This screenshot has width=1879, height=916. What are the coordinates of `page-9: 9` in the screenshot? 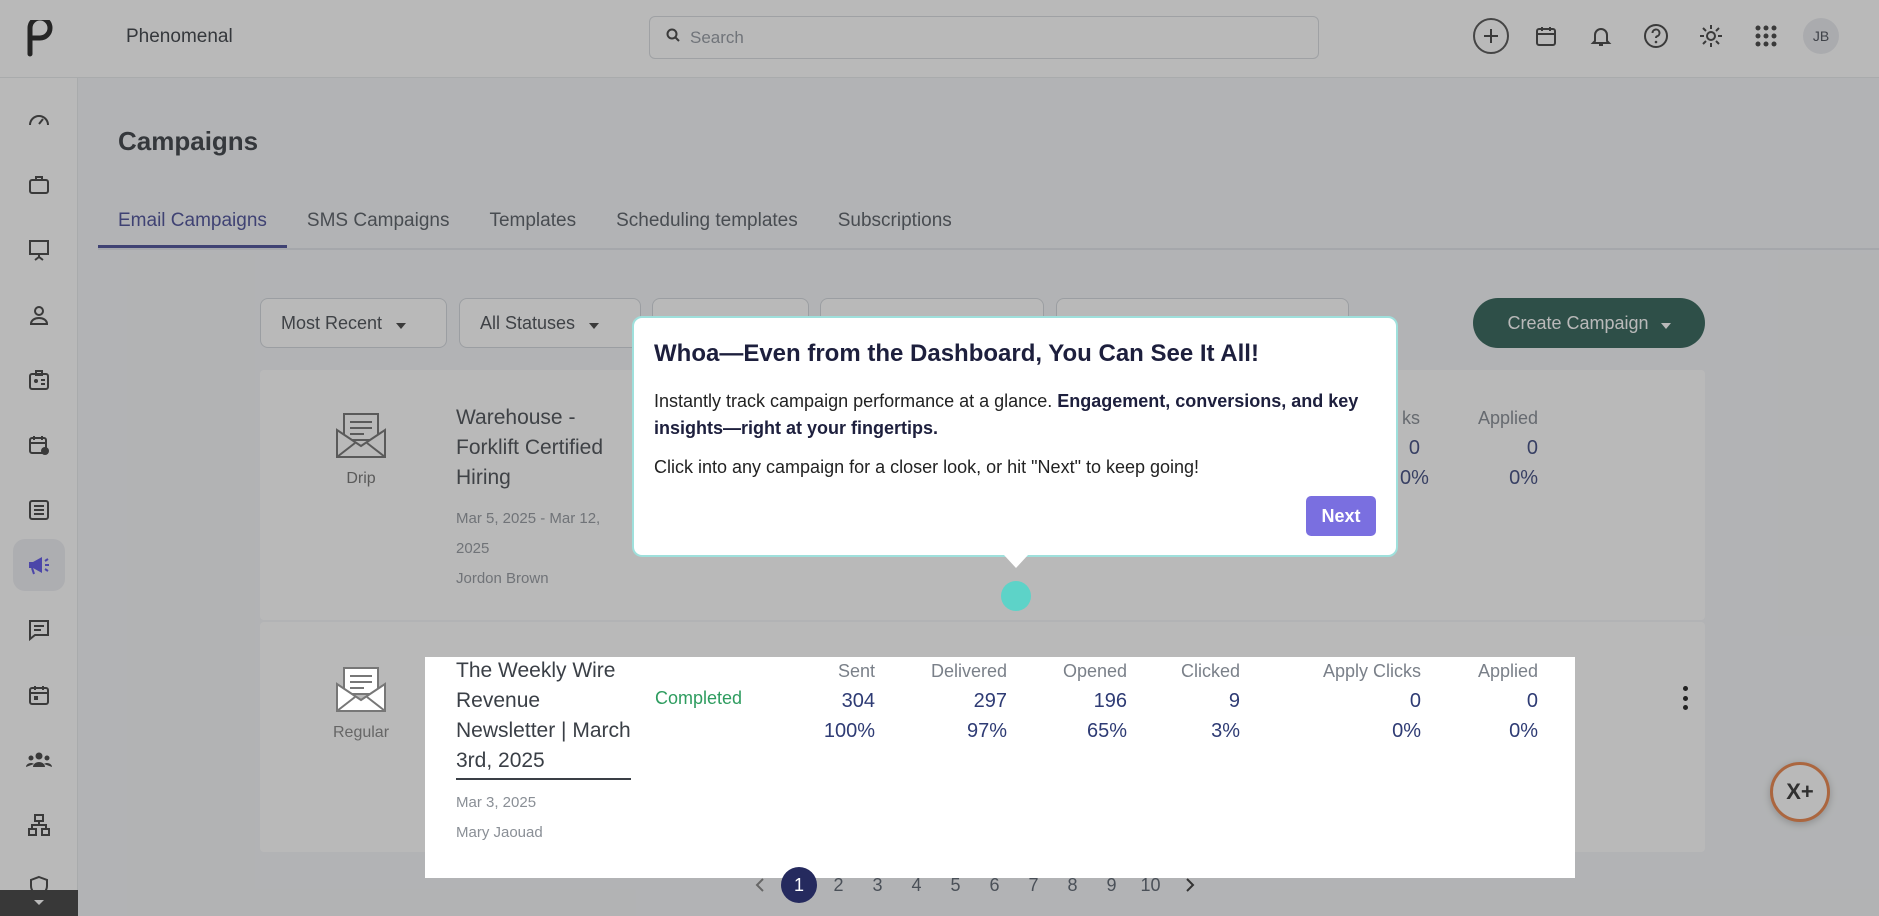 It's located at (1111, 885).